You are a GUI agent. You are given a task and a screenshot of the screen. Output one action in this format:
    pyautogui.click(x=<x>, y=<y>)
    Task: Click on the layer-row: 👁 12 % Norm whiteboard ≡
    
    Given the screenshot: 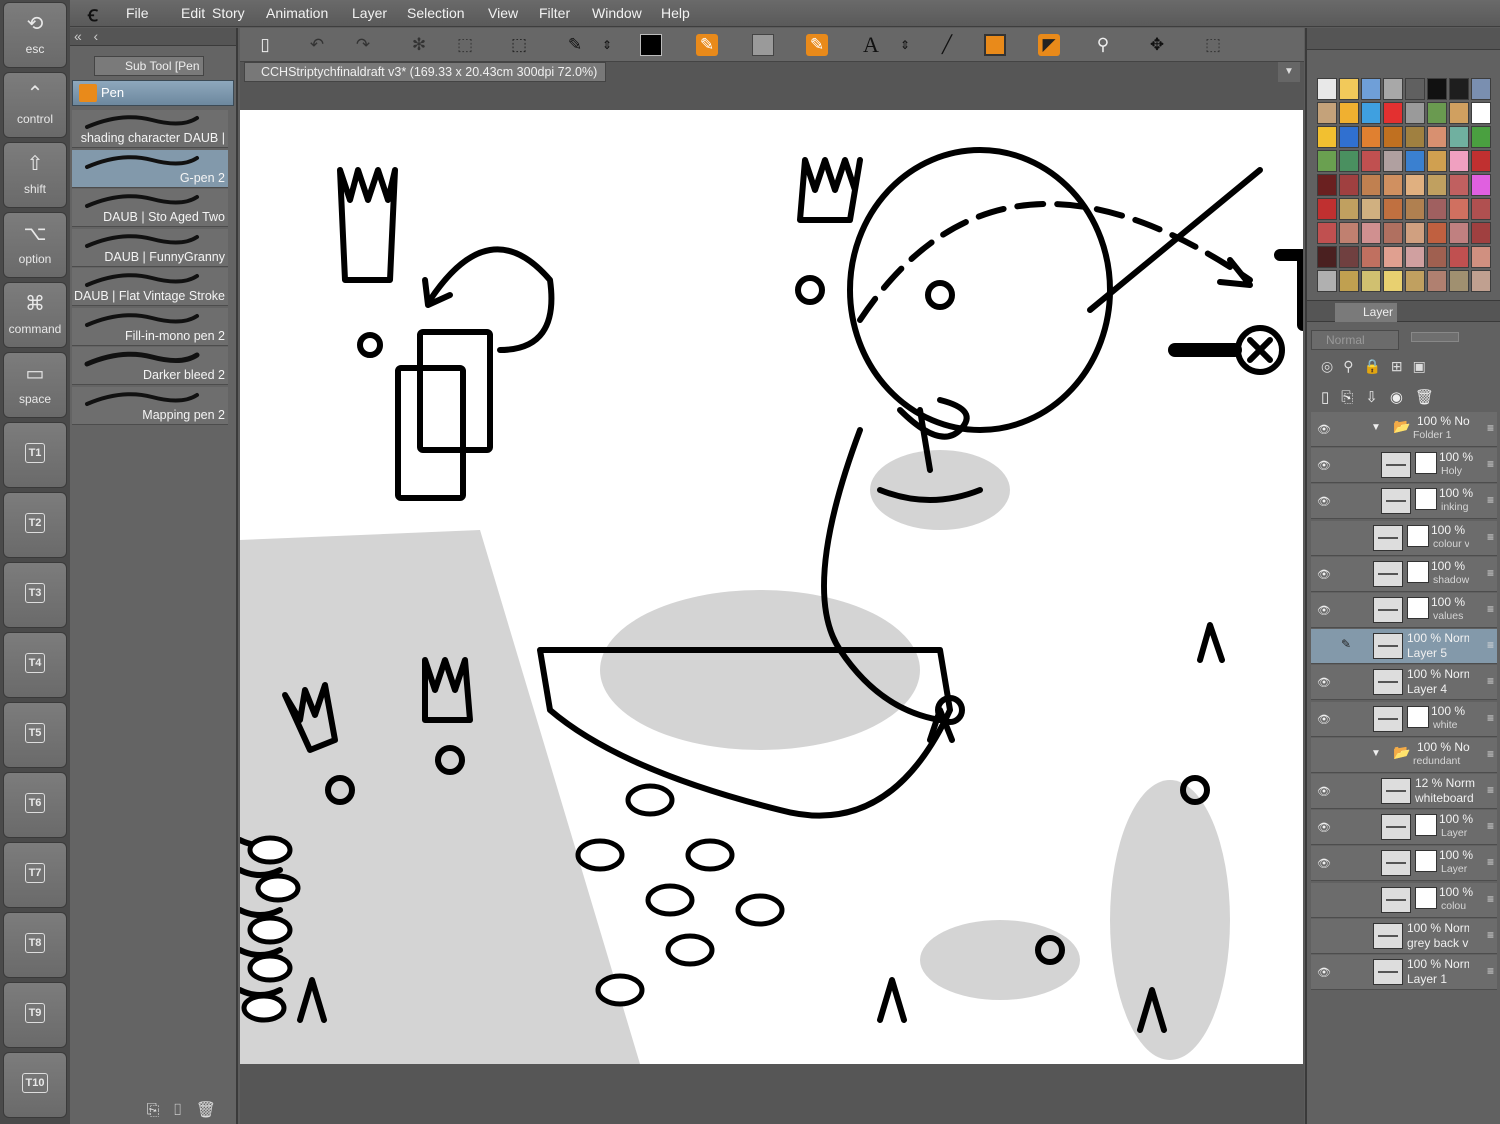 What is the action you would take?
    pyautogui.click(x=1404, y=791)
    